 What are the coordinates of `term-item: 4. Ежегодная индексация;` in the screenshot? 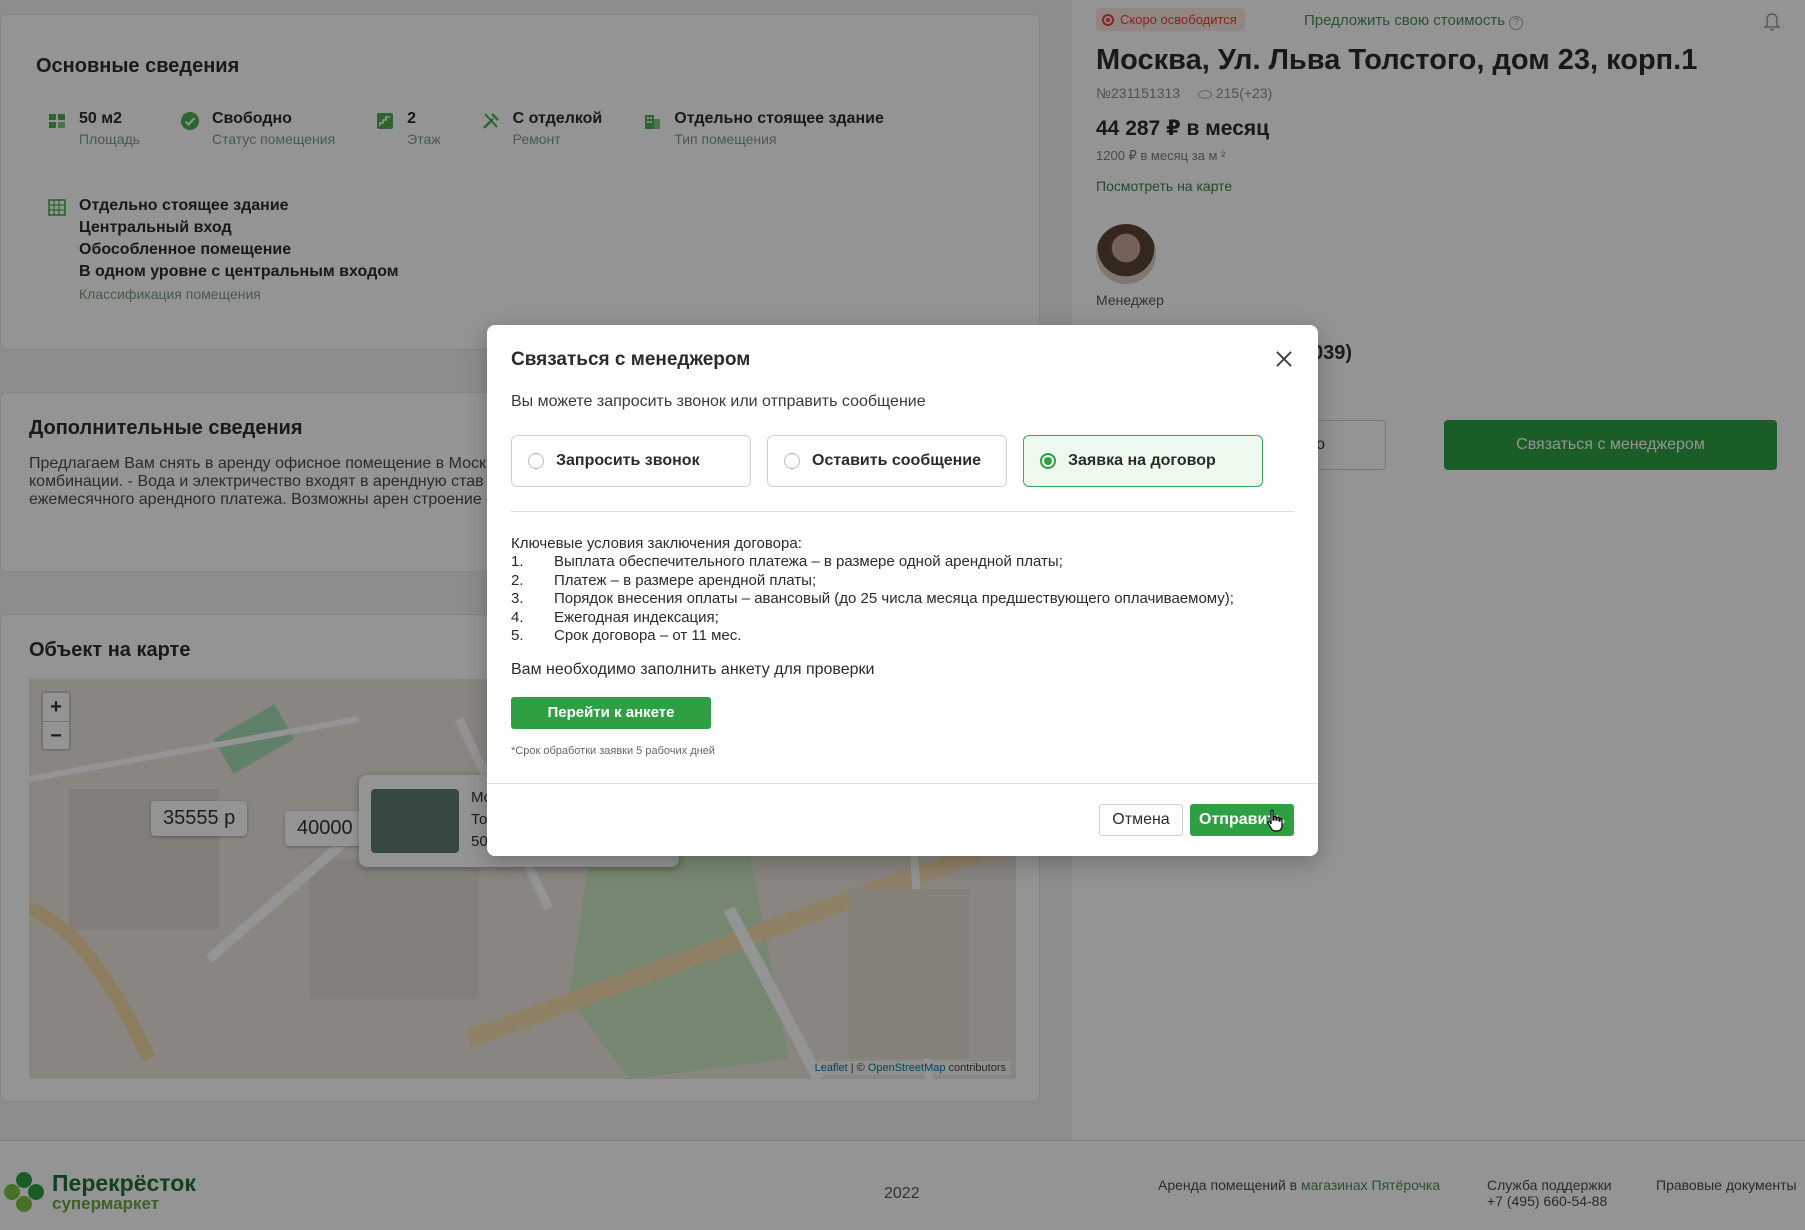 It's located at (615, 617).